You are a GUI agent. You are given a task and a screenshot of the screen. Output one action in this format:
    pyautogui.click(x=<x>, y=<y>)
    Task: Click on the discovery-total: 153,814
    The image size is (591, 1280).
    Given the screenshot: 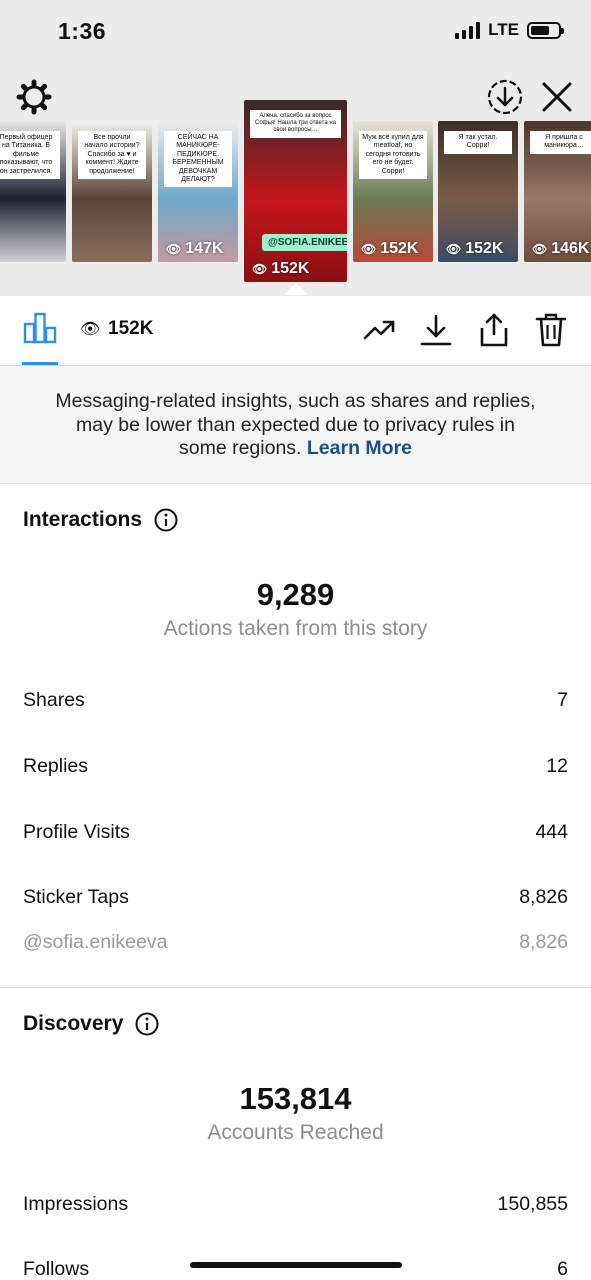 What is the action you would take?
    pyautogui.click(x=295, y=1098)
    